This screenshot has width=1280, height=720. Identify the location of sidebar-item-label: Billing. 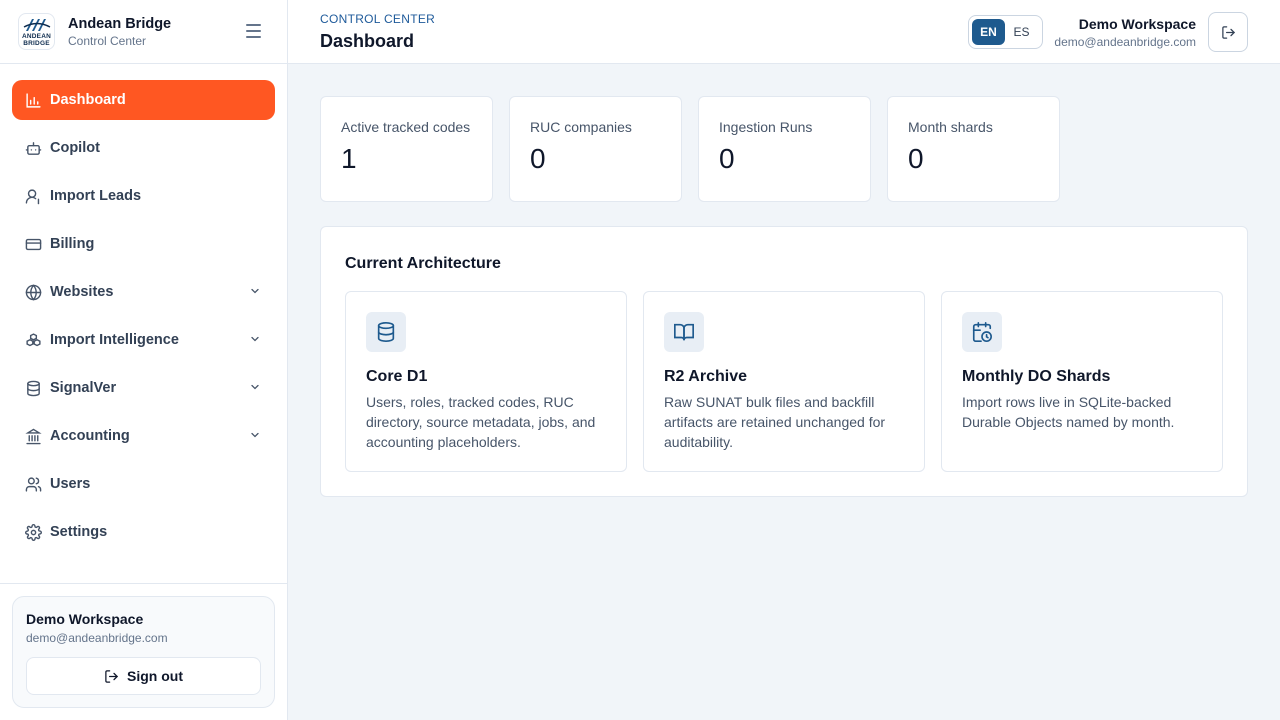
(72, 244).